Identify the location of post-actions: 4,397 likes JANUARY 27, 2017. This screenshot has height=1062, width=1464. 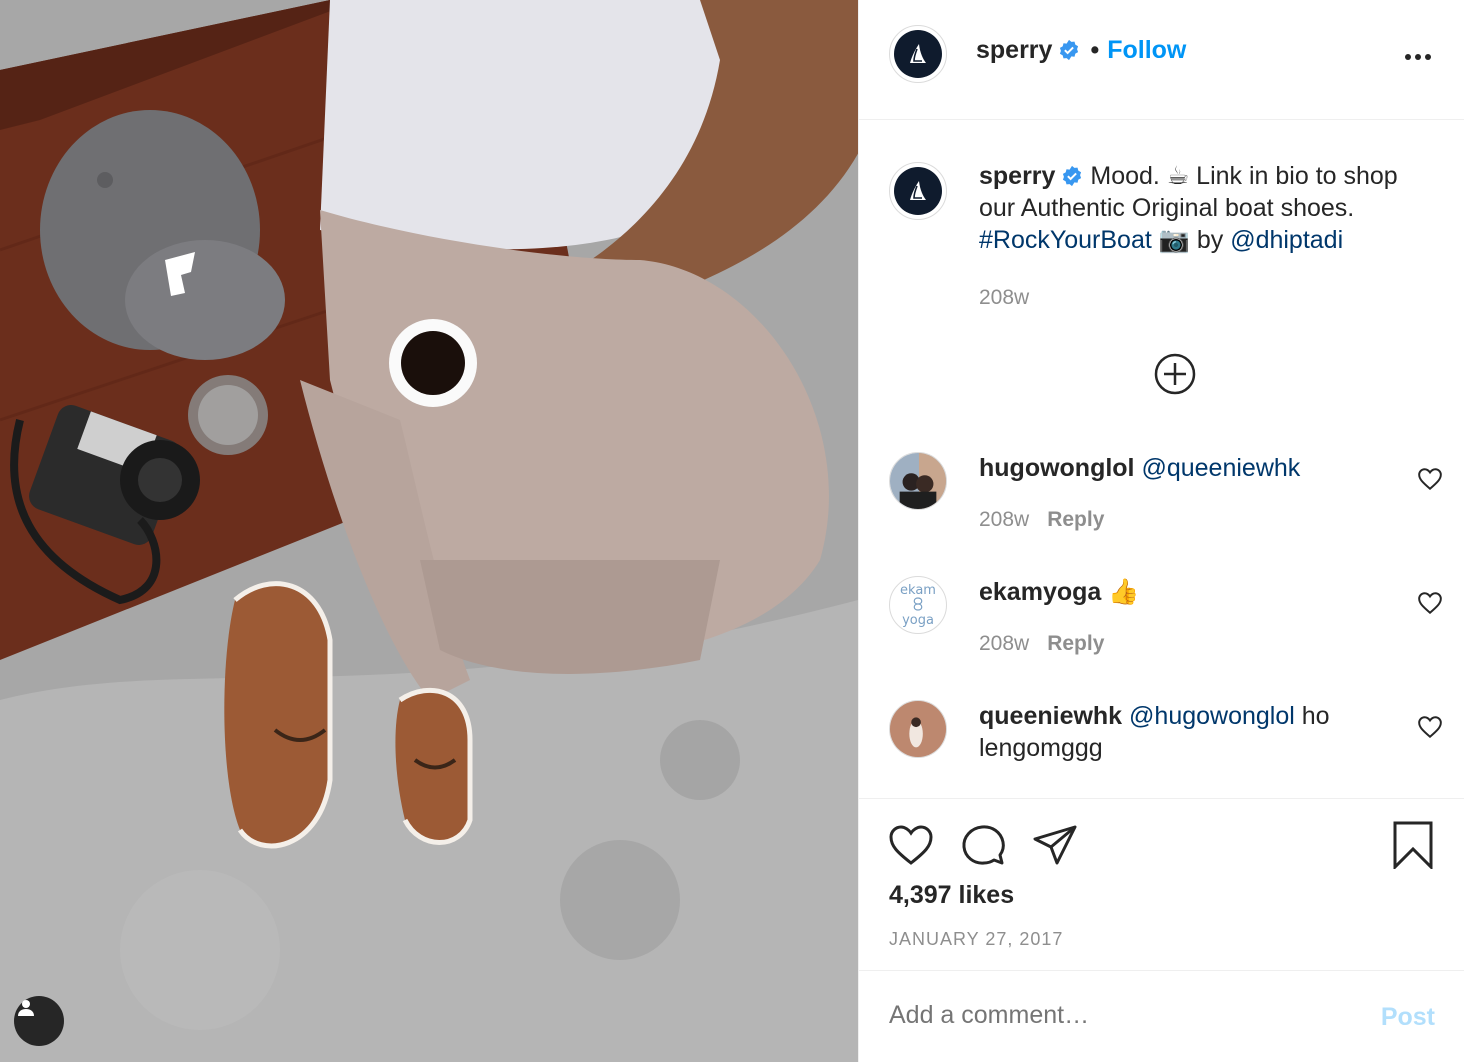
(1161, 884).